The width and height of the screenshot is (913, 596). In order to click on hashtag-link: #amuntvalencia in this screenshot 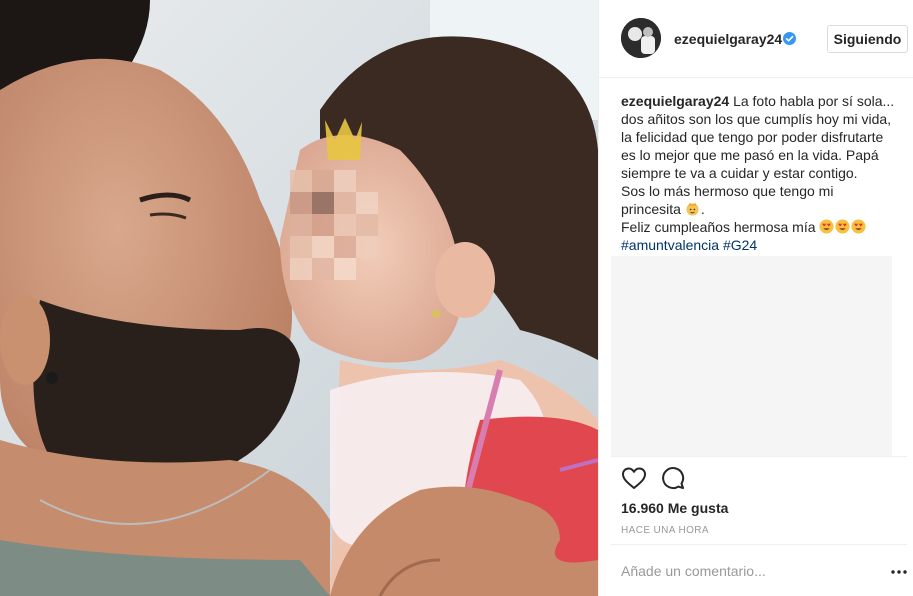, I will do `click(670, 245)`.